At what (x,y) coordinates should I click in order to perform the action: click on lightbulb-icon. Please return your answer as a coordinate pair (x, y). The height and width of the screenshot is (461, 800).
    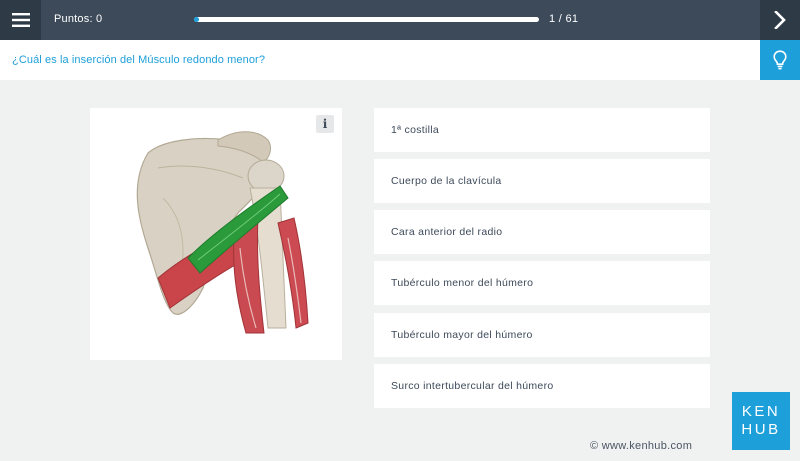
    Looking at the image, I should click on (780, 60).